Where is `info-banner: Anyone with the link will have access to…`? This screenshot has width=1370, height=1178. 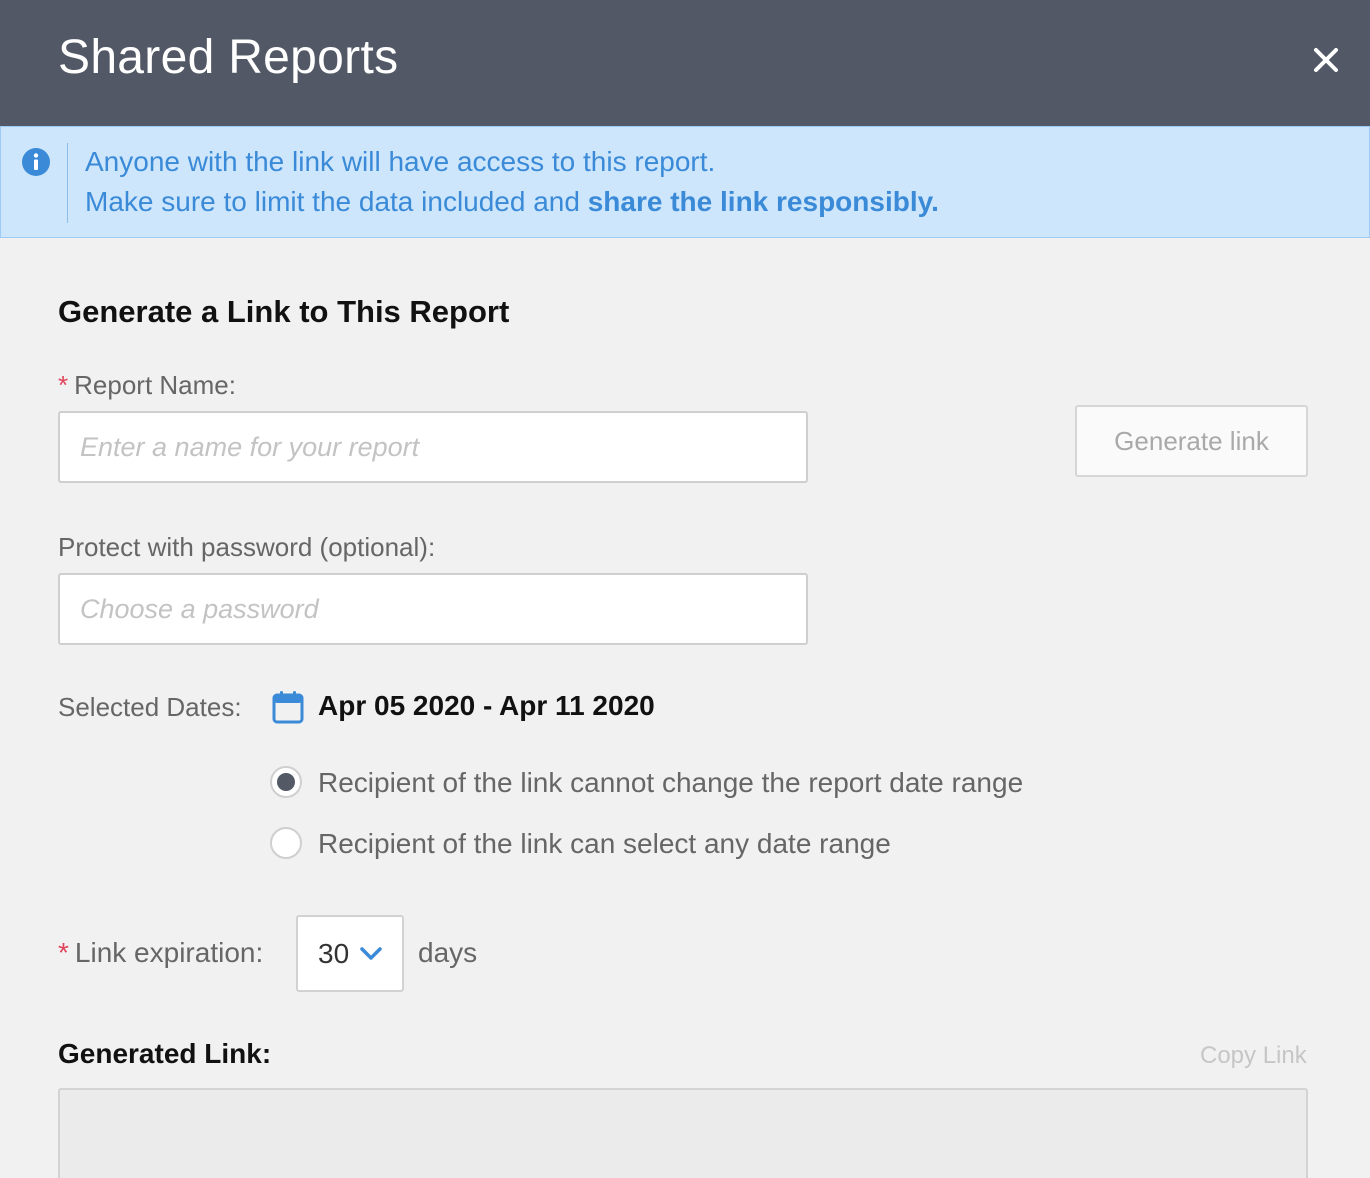 info-banner: Anyone with the link will have access to… is located at coordinates (685, 182).